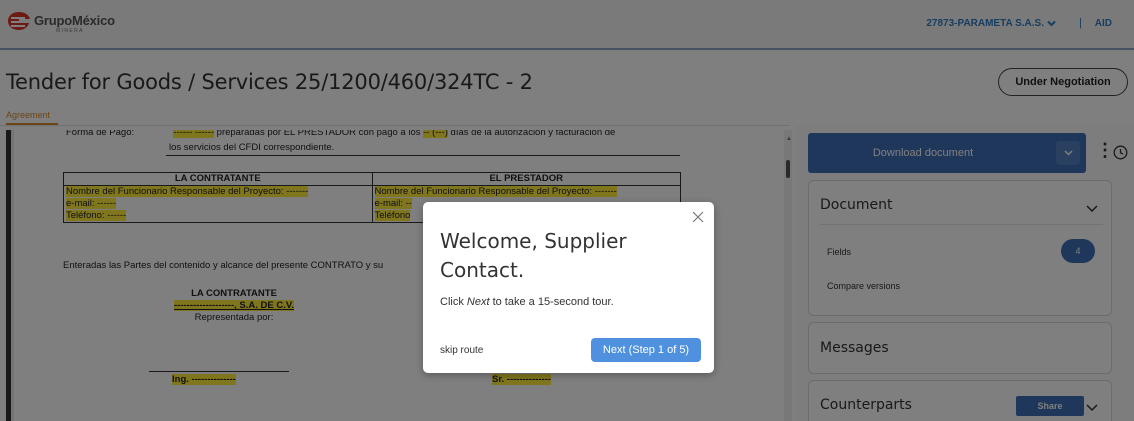 Image resolution: width=1134 pixels, height=421 pixels. What do you see at coordinates (646, 350) in the screenshot?
I see `next-step-button: Next (Step 1 of 5)` at bounding box center [646, 350].